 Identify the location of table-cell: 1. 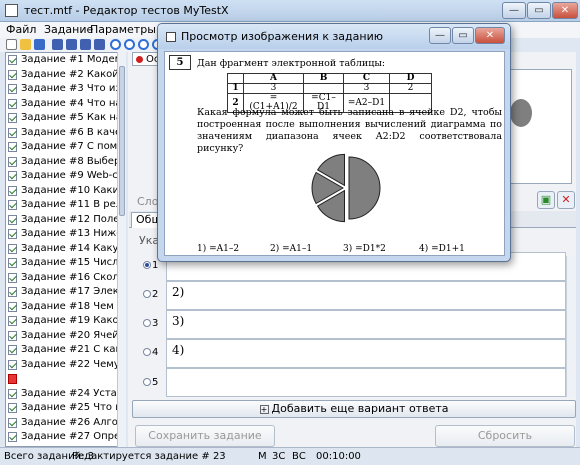
(235, 88).